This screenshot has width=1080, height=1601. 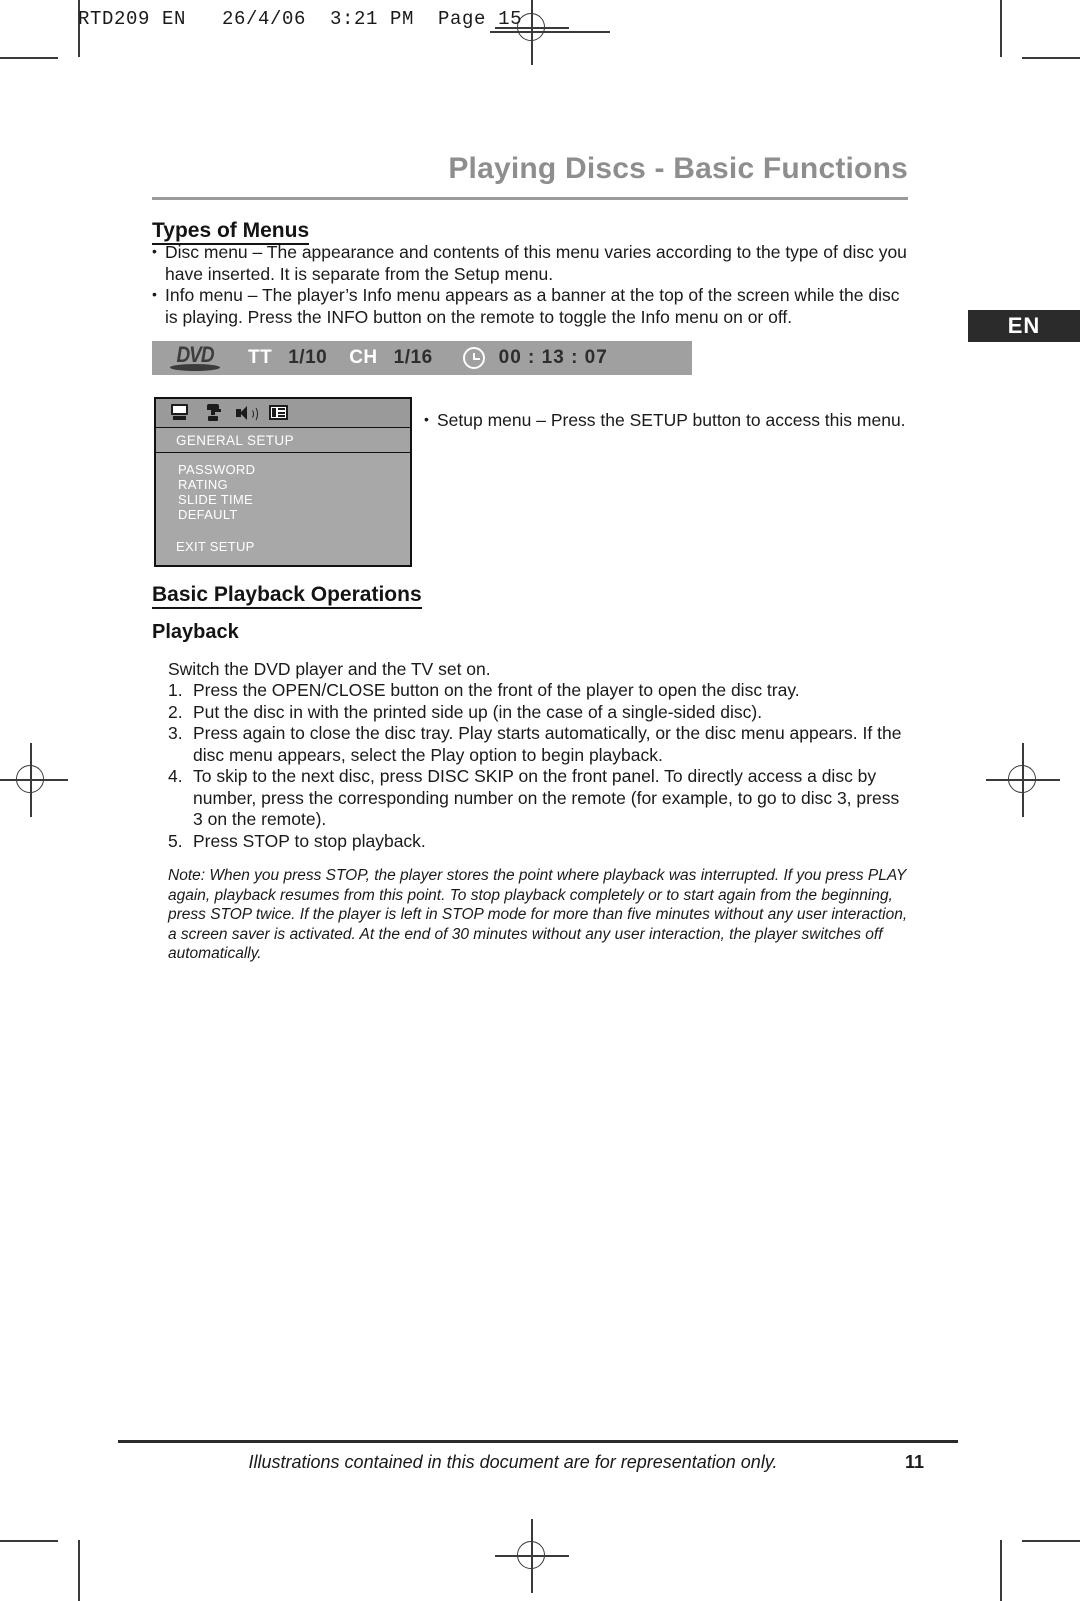 What do you see at coordinates (195, 367) in the screenshot?
I see `dvd-logo-disc` at bounding box center [195, 367].